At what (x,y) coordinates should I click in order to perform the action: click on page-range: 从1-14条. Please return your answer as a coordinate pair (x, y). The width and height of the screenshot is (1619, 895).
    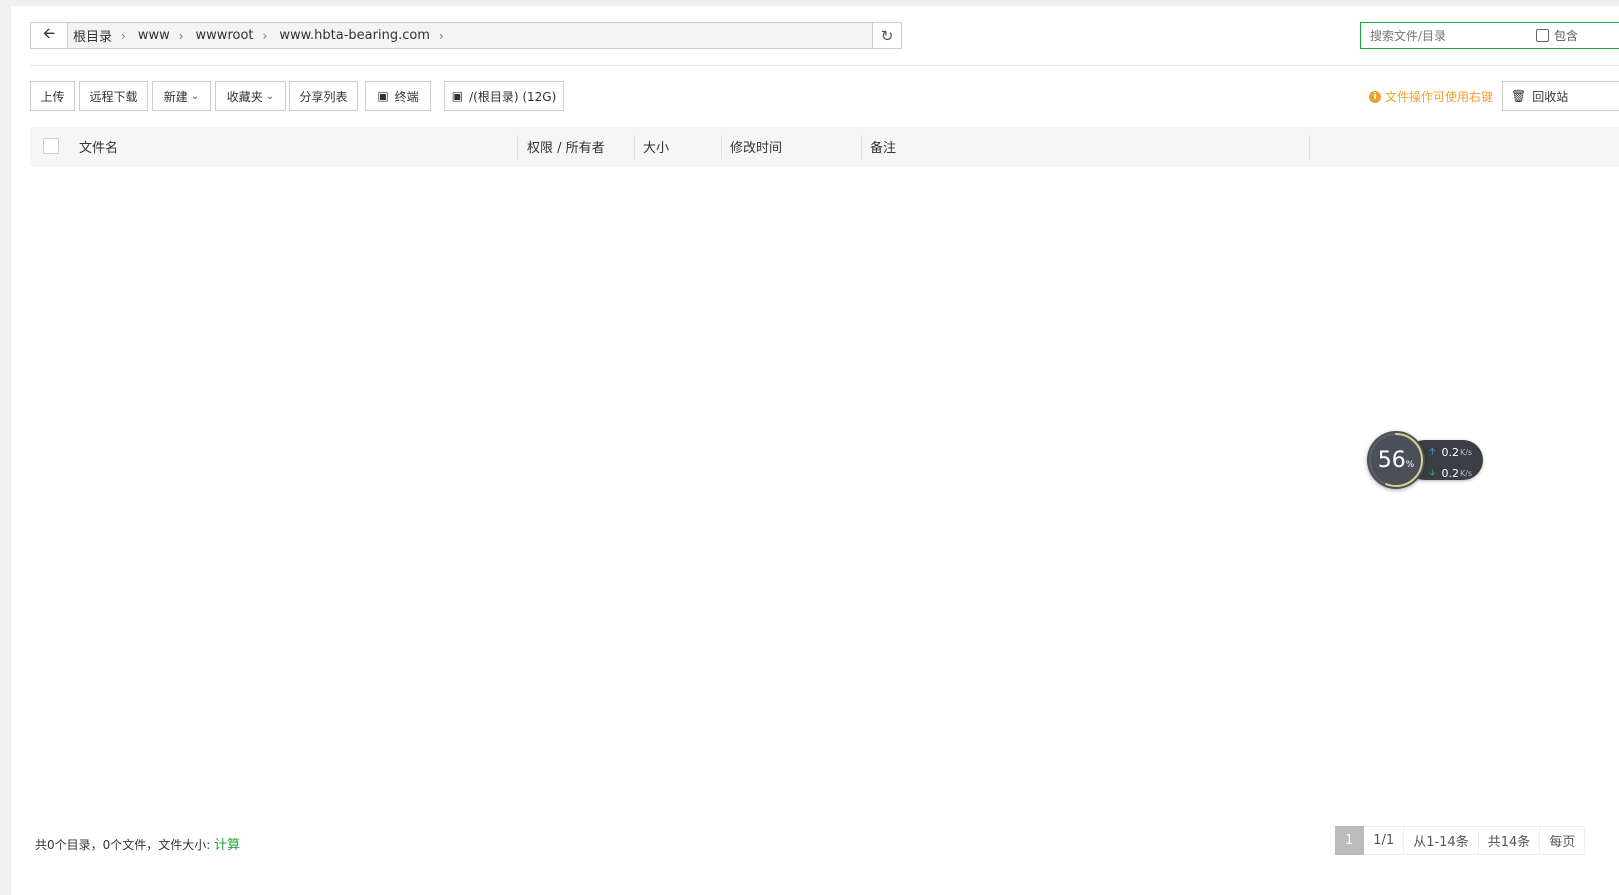
    Looking at the image, I should click on (1441, 840).